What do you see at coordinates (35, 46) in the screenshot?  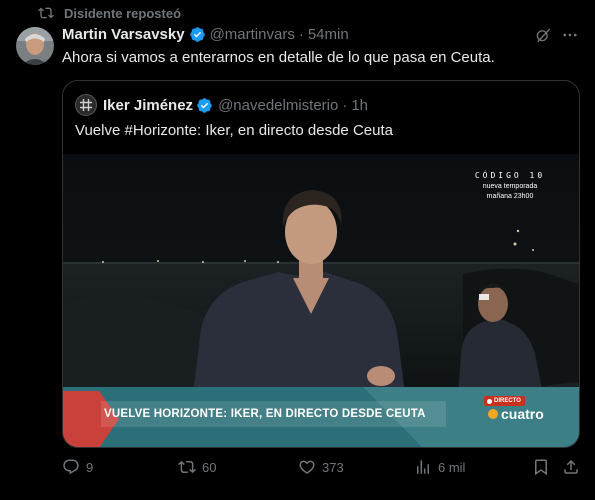 I see `author-avatar` at bounding box center [35, 46].